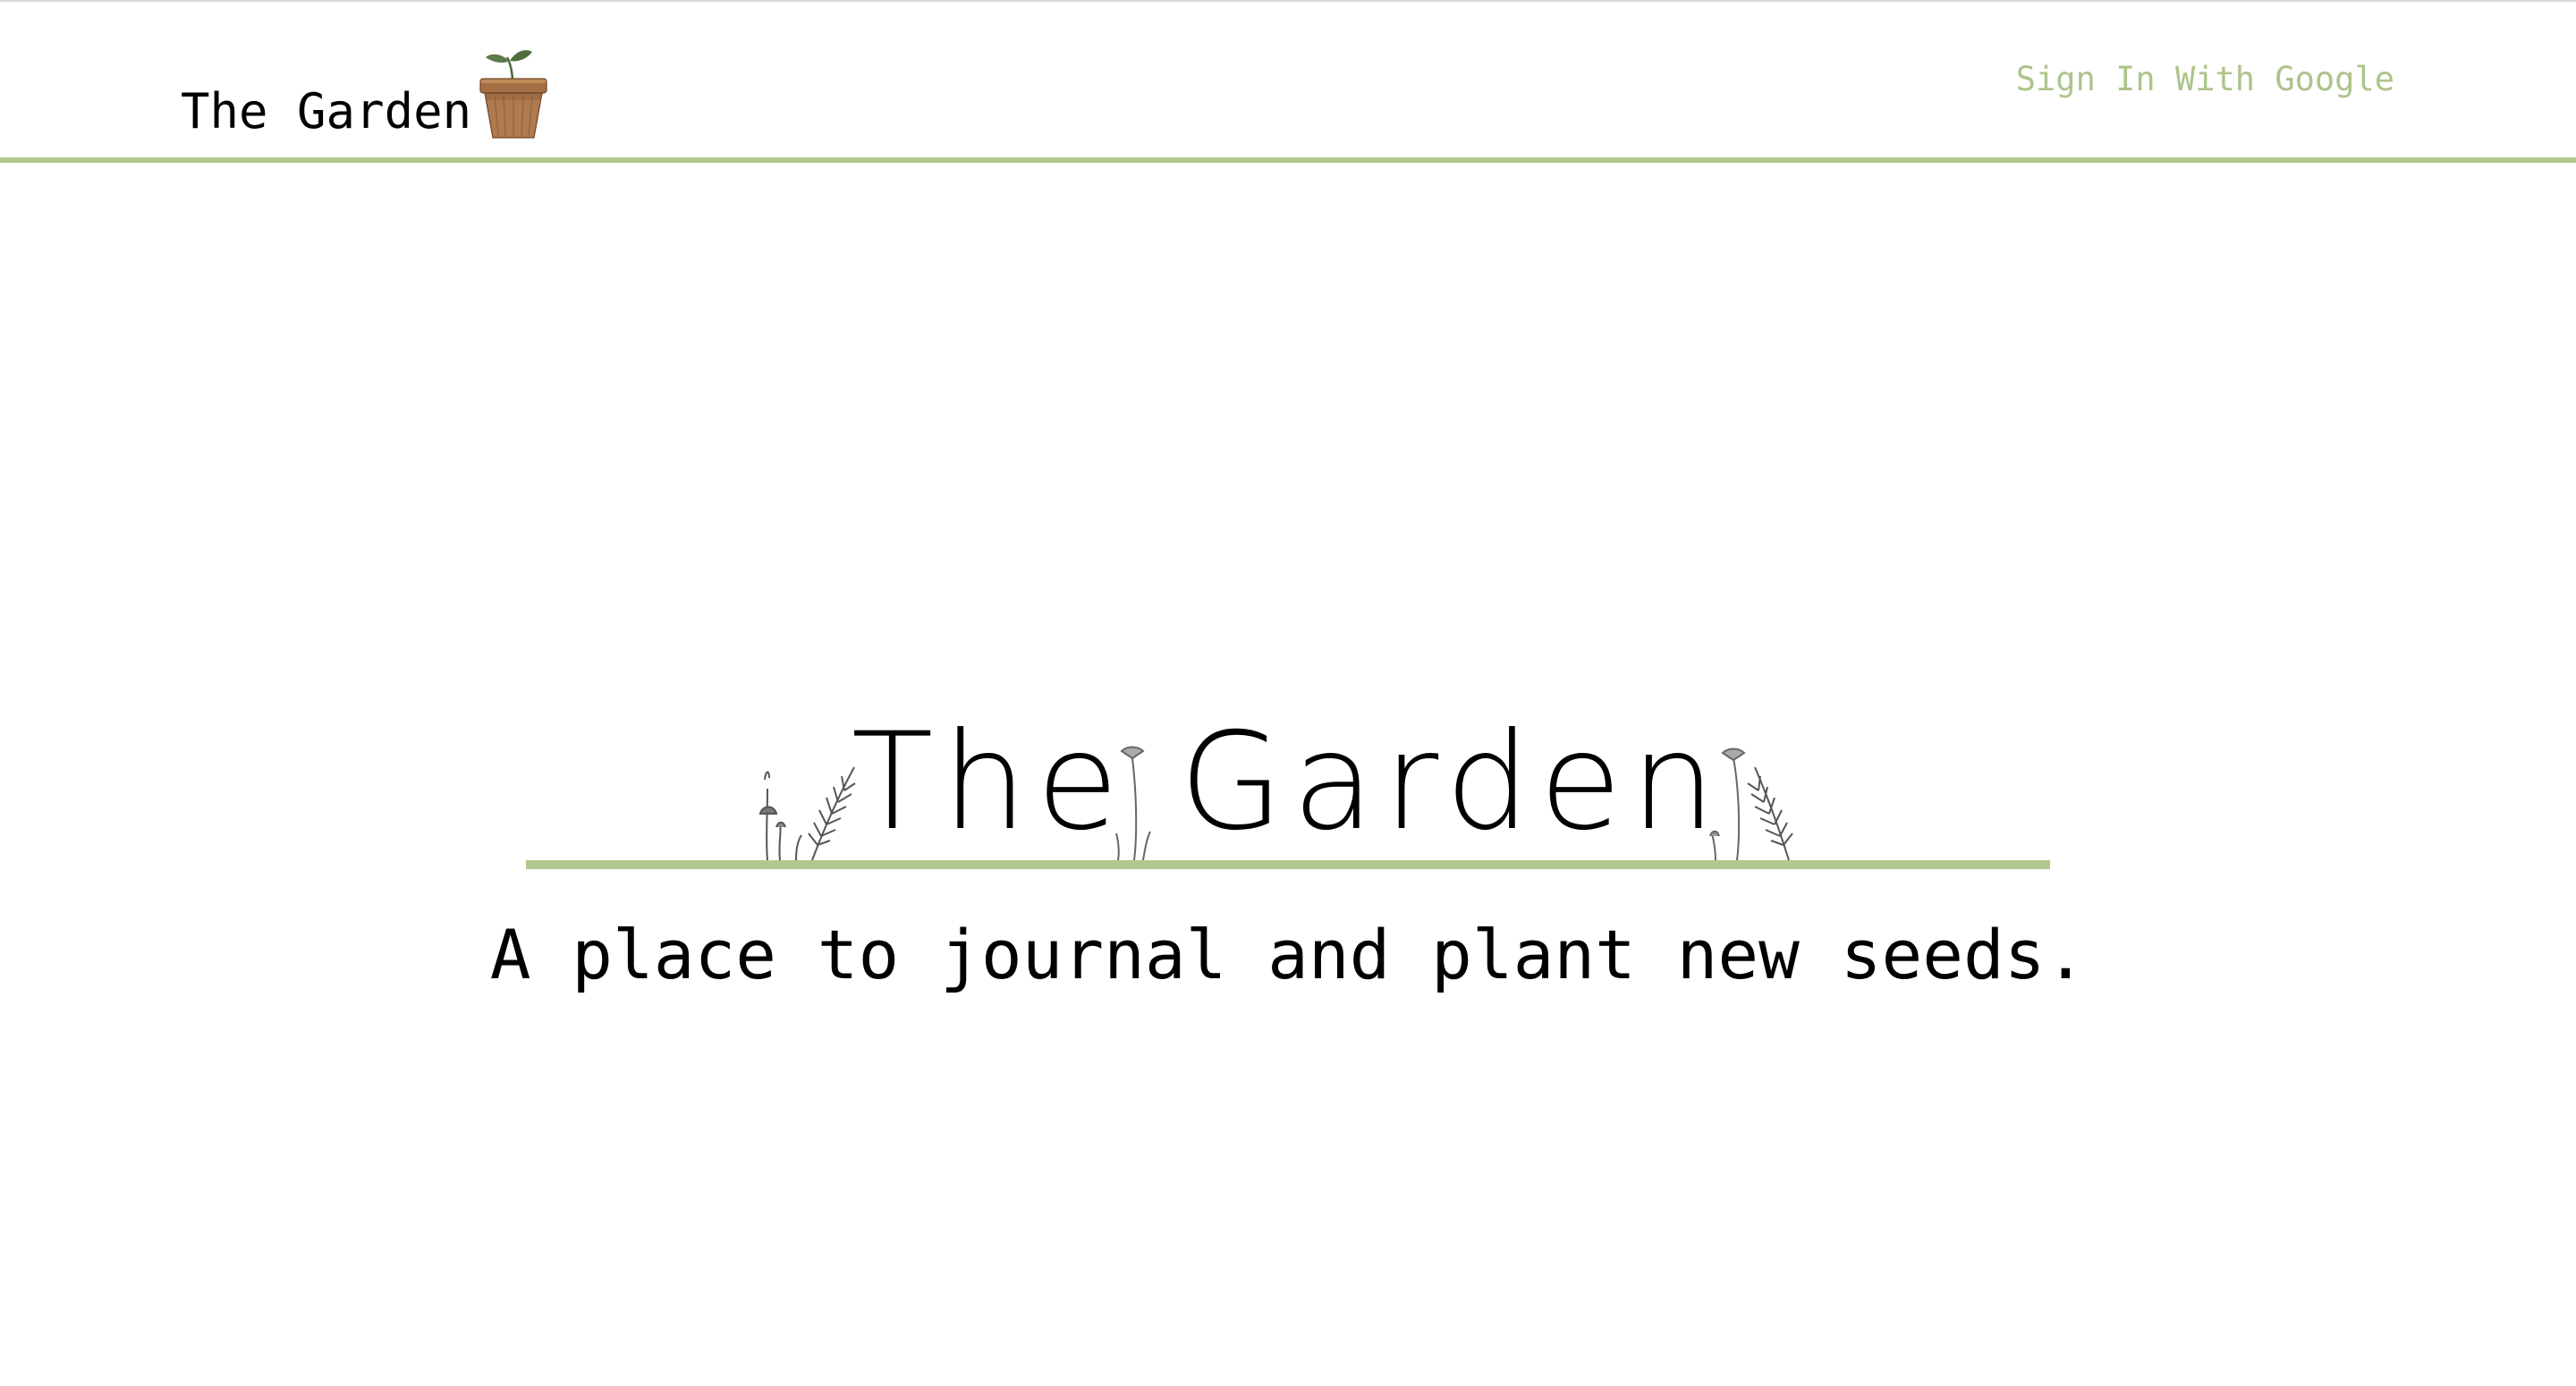 The width and height of the screenshot is (2576, 1386). Describe the element at coordinates (1288, 81) in the screenshot. I see `site-header: The Garden Sign In With Google` at that location.